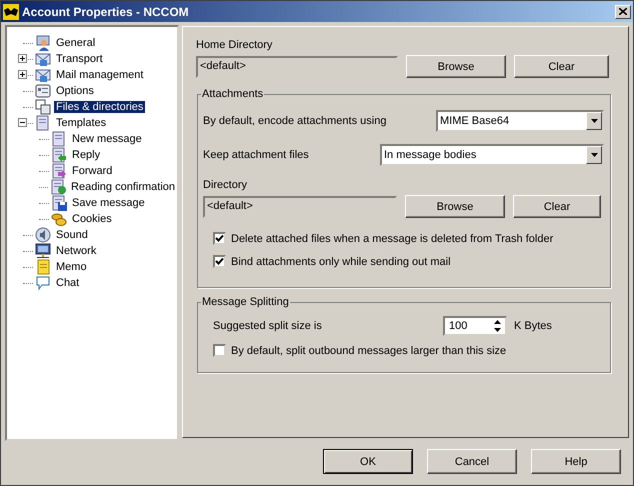 The width and height of the screenshot is (634, 486). I want to click on checkbox-label: Bind attachments only while sending out mail, so click(341, 262).